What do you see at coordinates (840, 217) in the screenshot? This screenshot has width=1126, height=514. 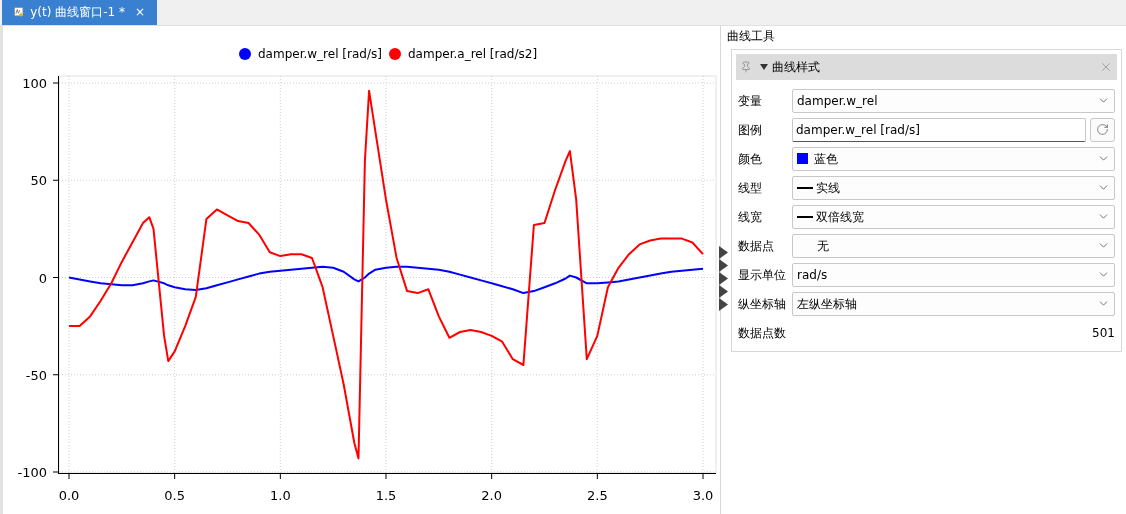 I see `dropdown-value: 双倍线宽` at bounding box center [840, 217].